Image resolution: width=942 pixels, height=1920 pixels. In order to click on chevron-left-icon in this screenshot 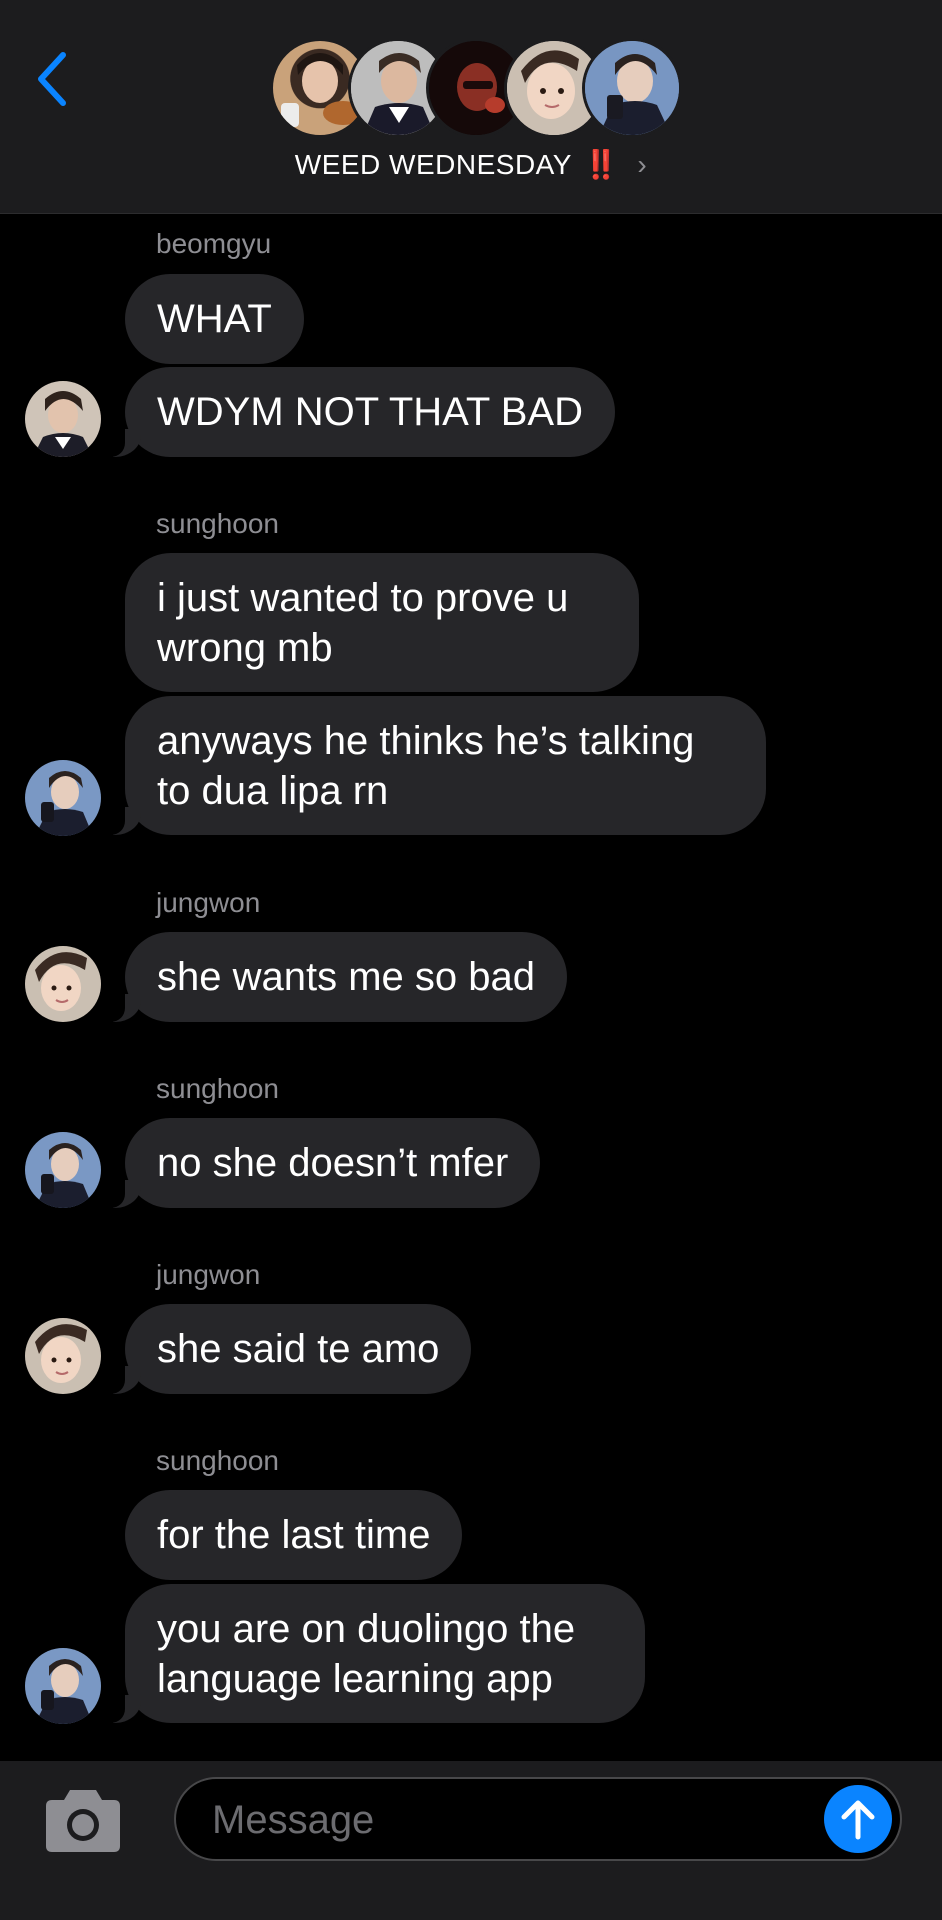, I will do `click(52, 79)`.